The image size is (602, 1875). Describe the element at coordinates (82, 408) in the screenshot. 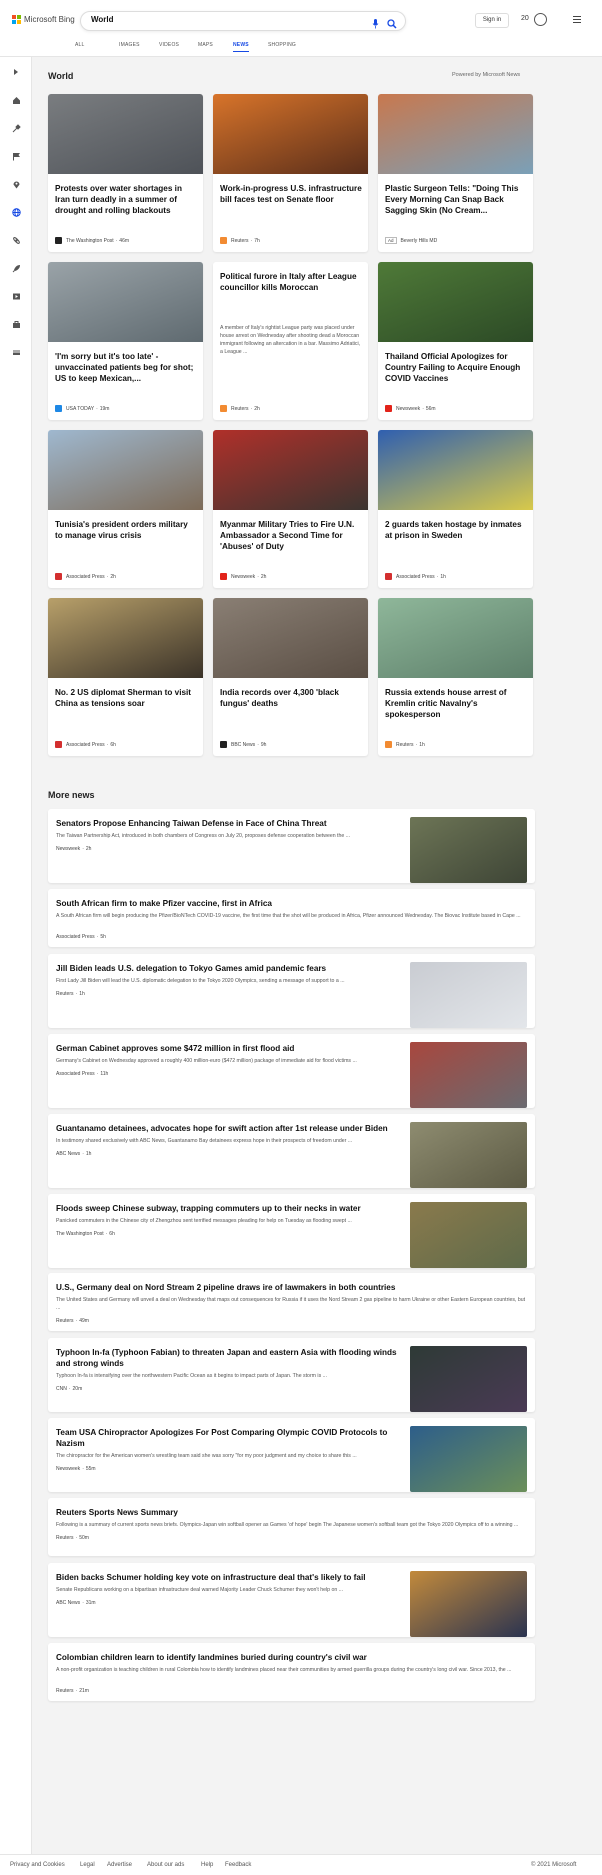

I see `news-card-source: USA TODAY · 19m` at that location.